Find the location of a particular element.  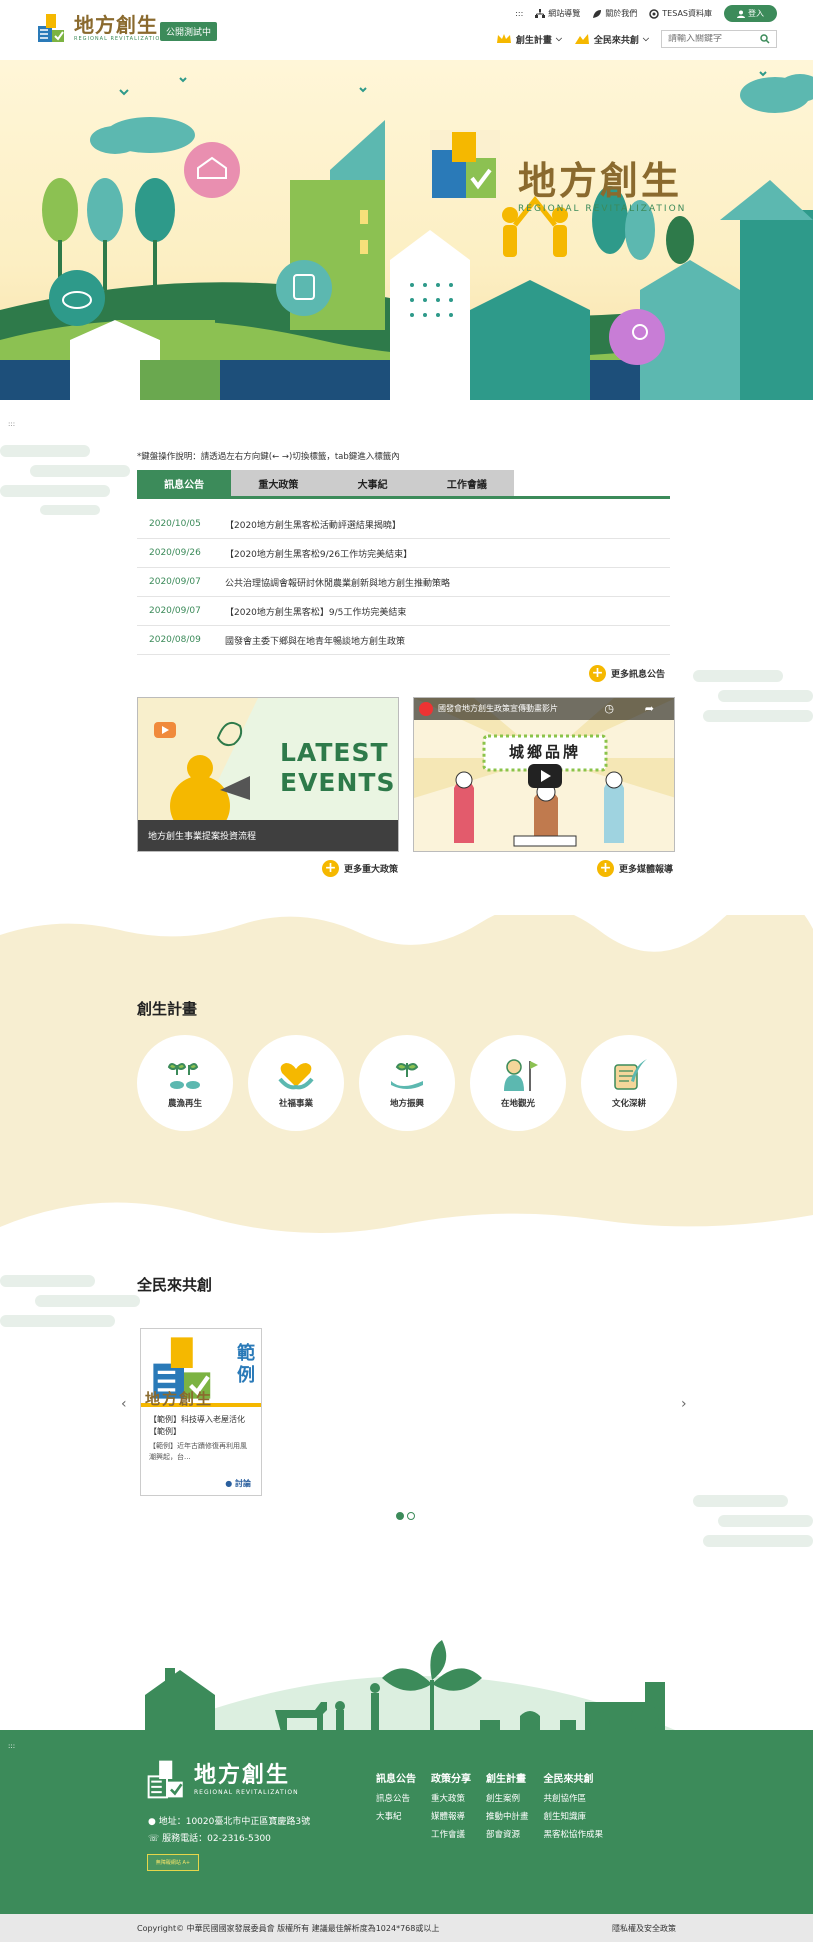

nav-cocreate: 全民來共創 ⌵ is located at coordinates (611, 39).